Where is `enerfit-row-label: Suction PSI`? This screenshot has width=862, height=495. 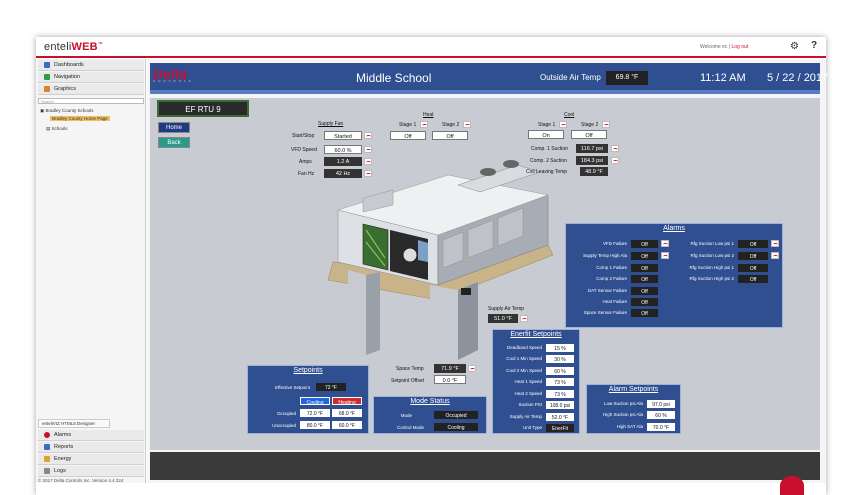
enerfit-row-label: Suction PSI is located at coordinates (530, 404).